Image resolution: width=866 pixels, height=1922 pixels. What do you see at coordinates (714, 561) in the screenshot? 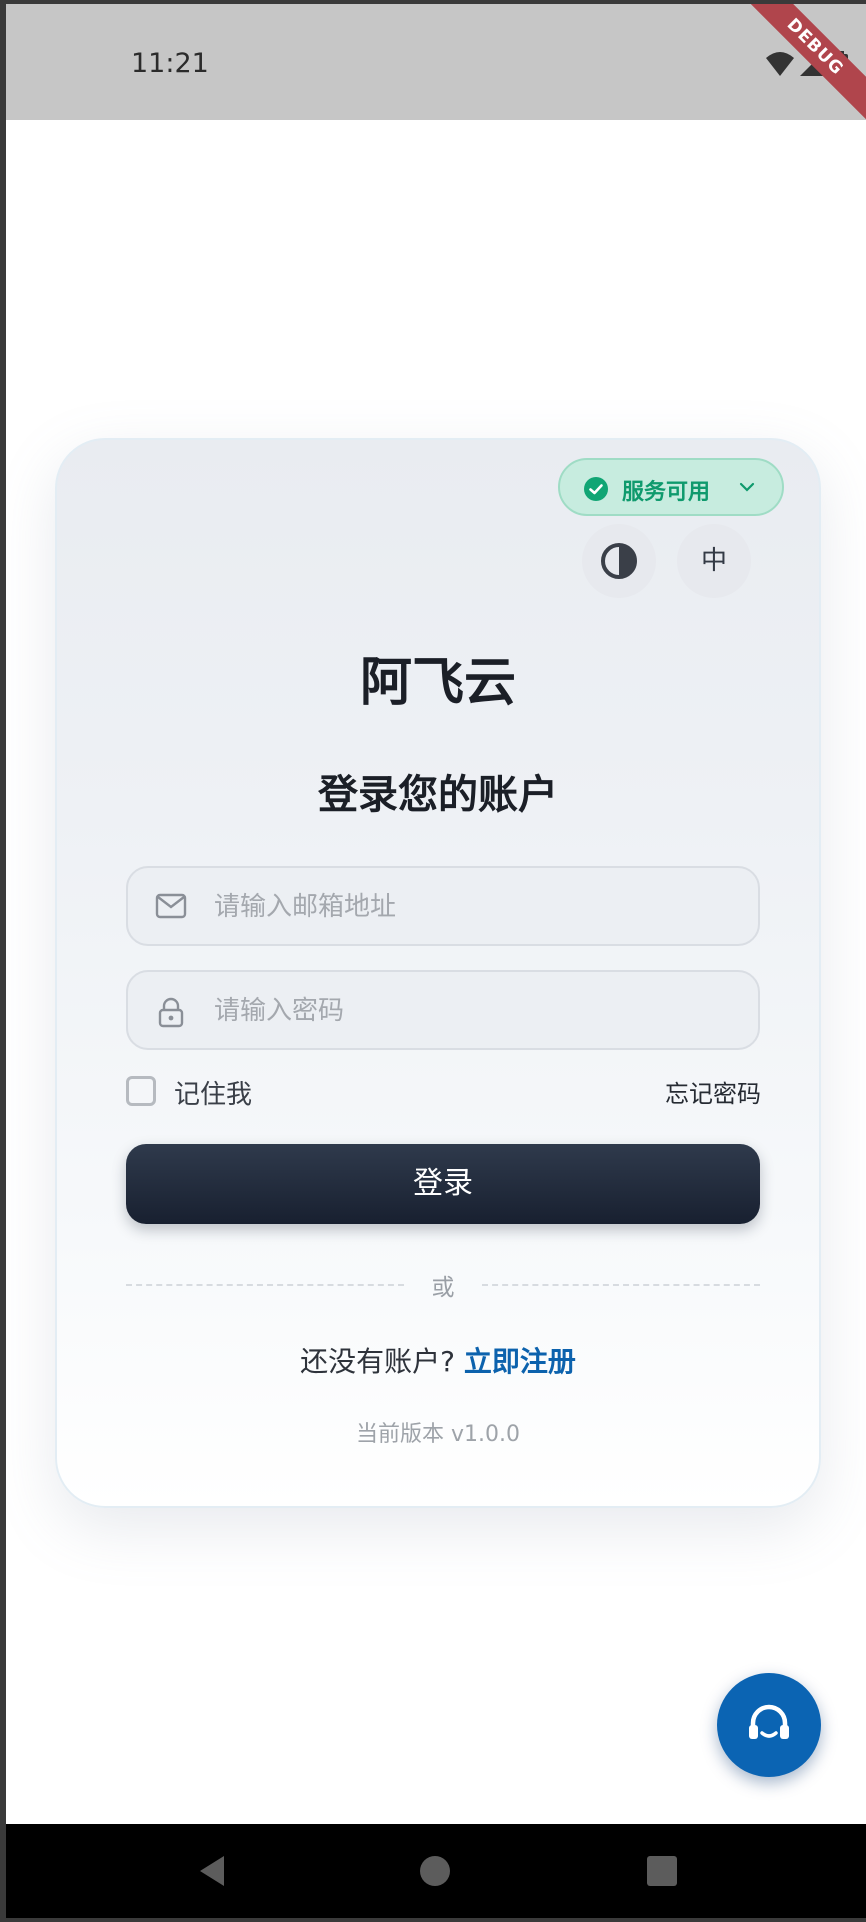
I see `language-switch-button: 中` at bounding box center [714, 561].